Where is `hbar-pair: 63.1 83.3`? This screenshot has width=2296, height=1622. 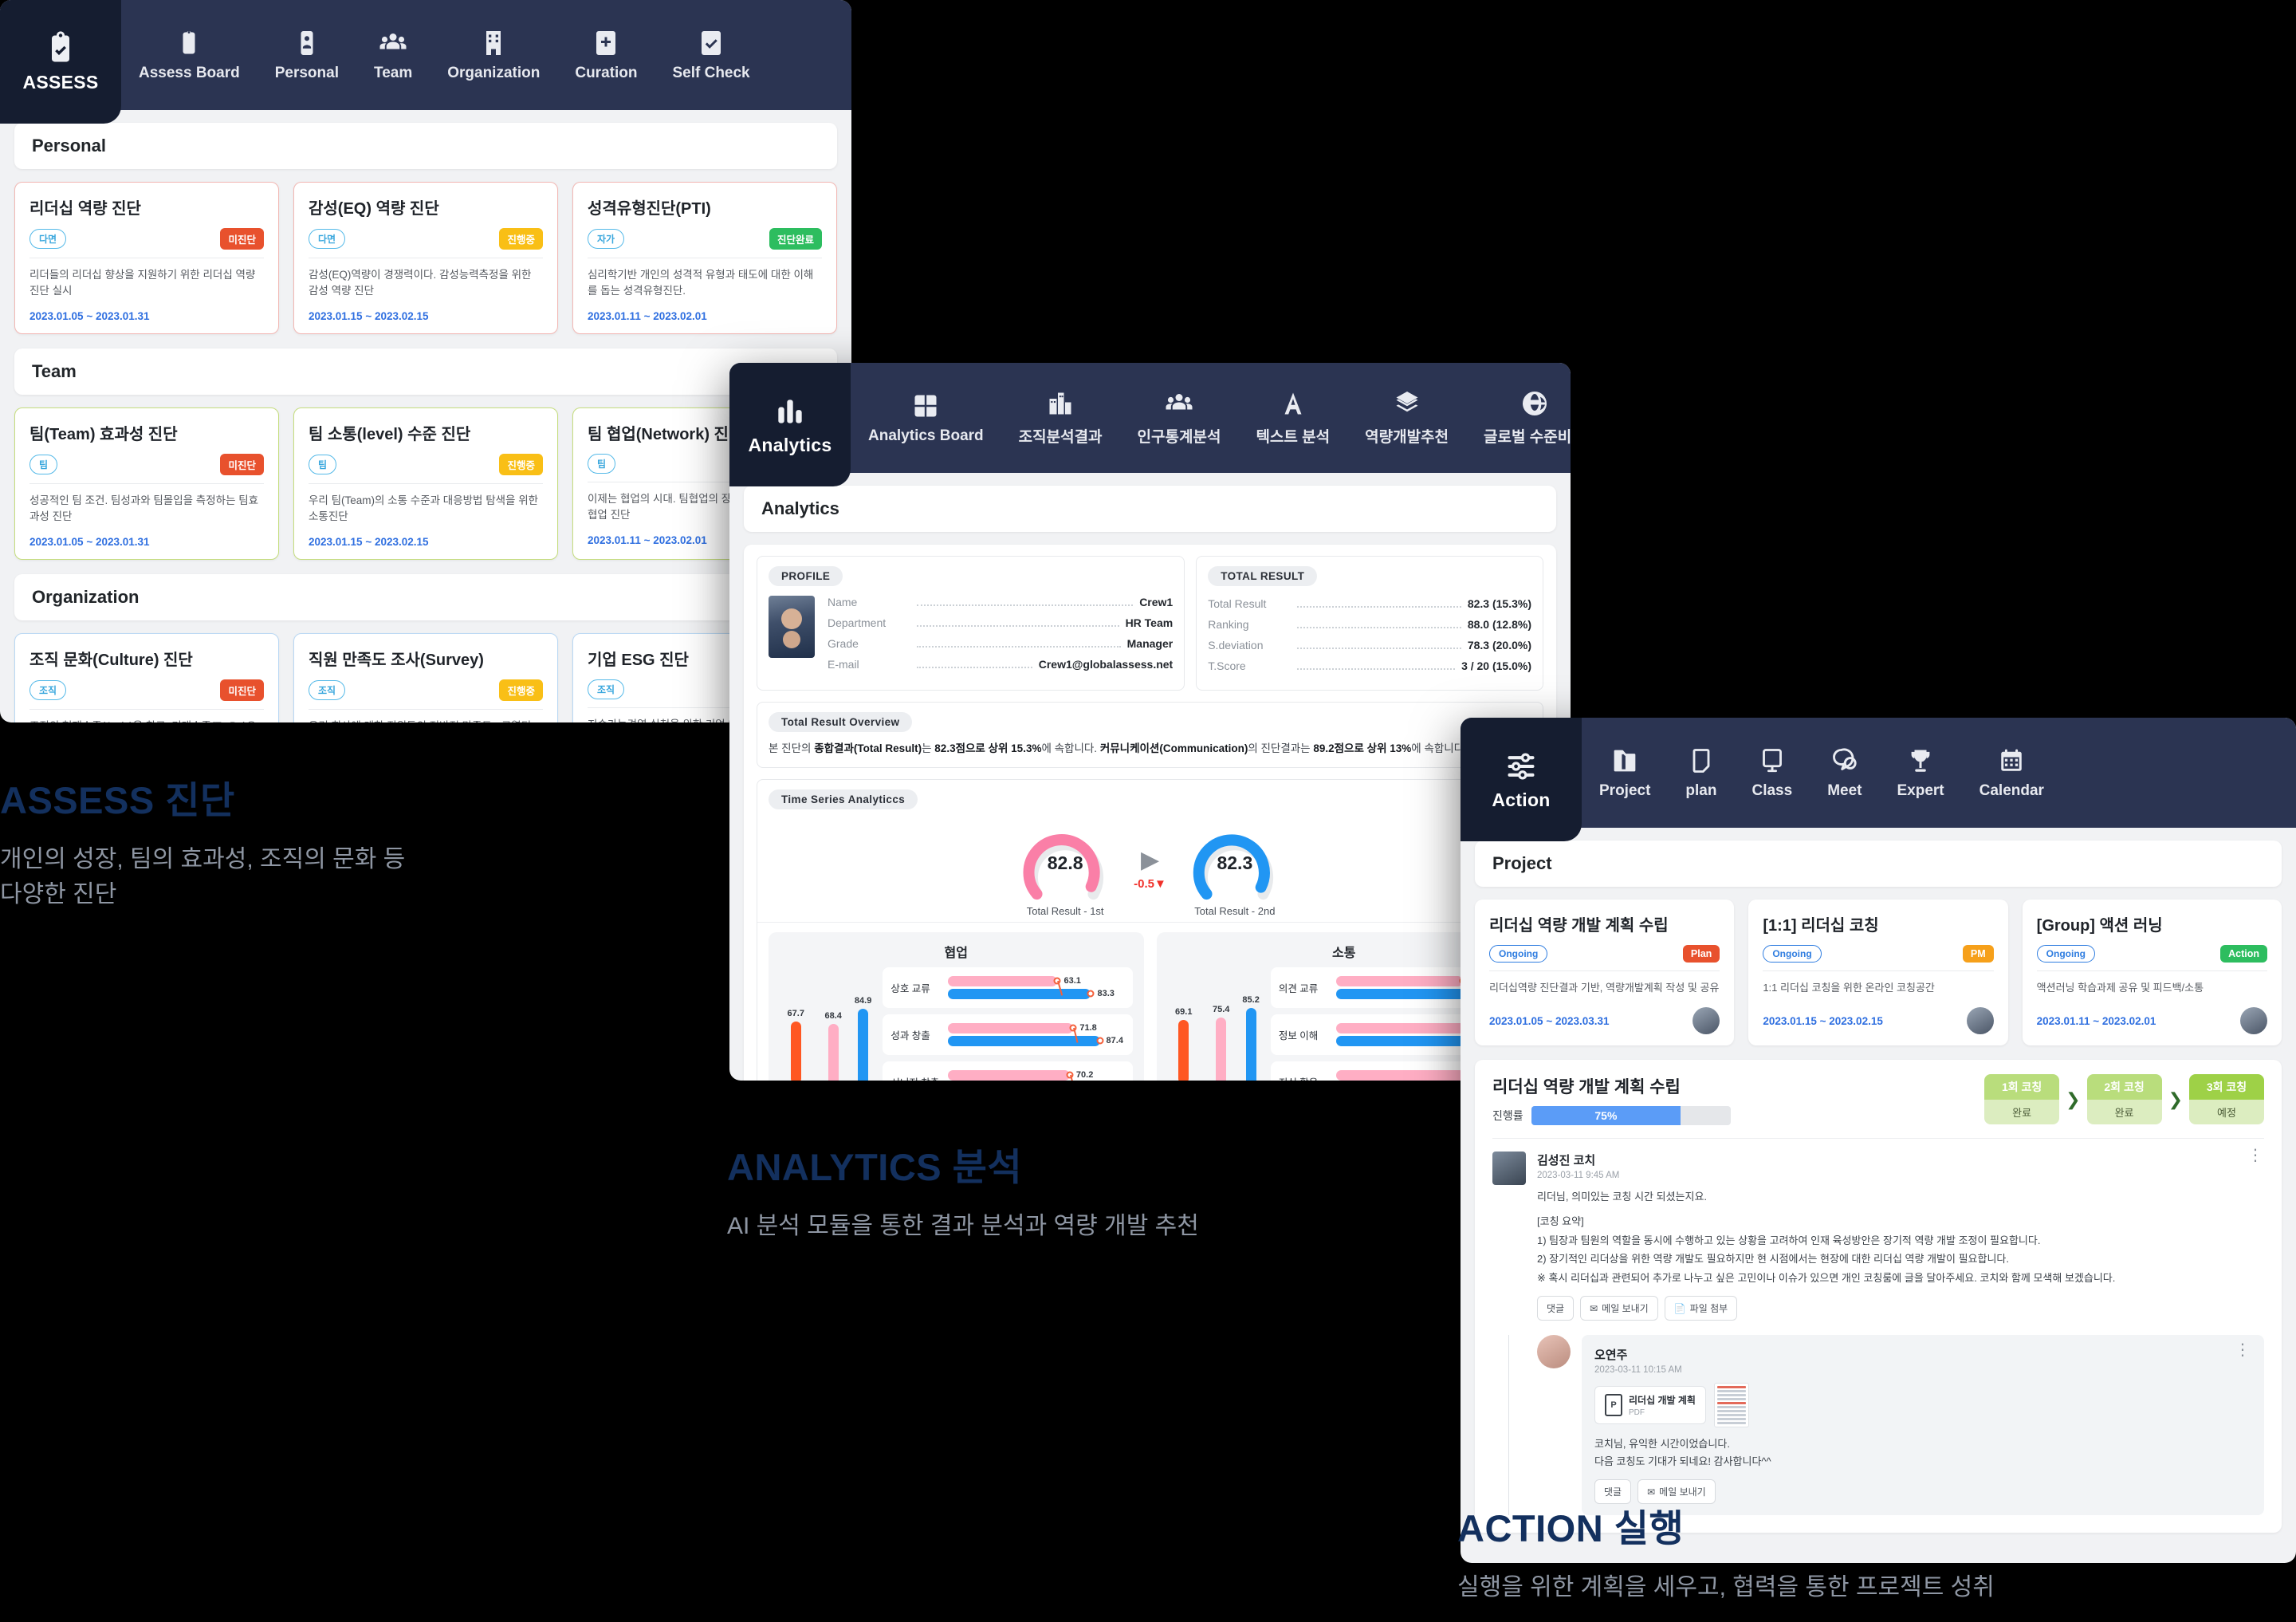 hbar-pair: 63.1 83.3 is located at coordinates (1036, 988).